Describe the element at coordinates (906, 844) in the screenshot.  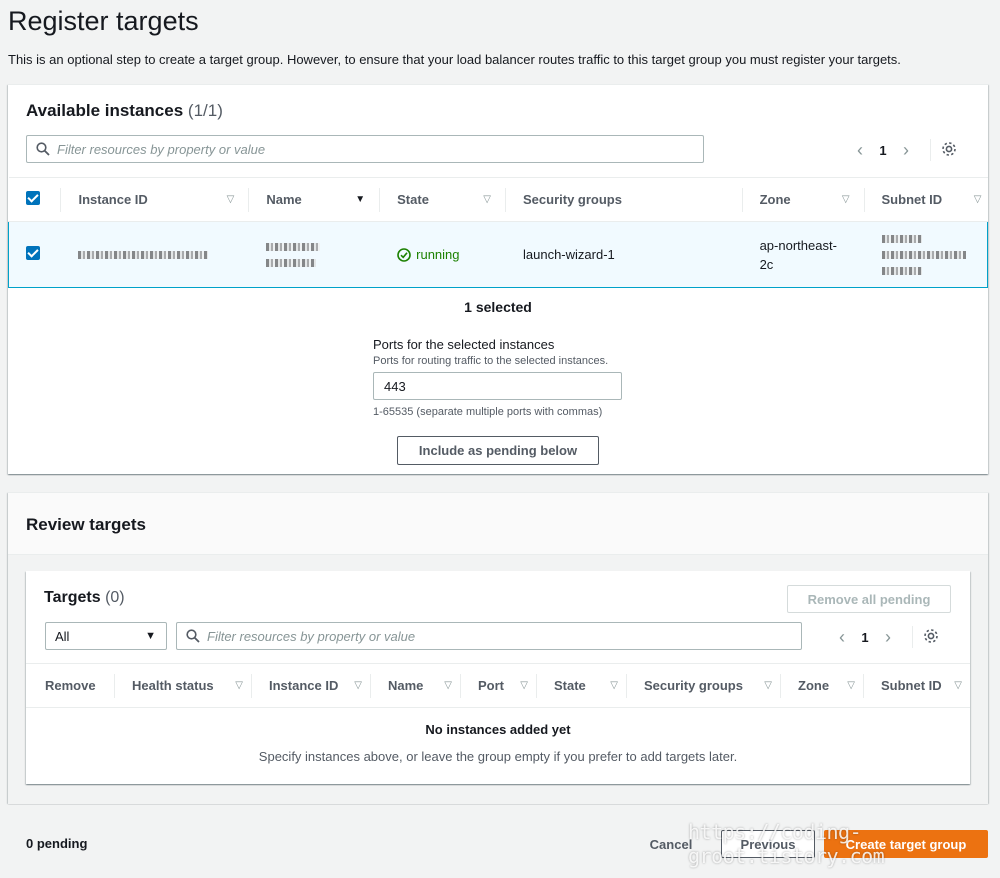
I see `create-target-group-button: Create target group` at that location.